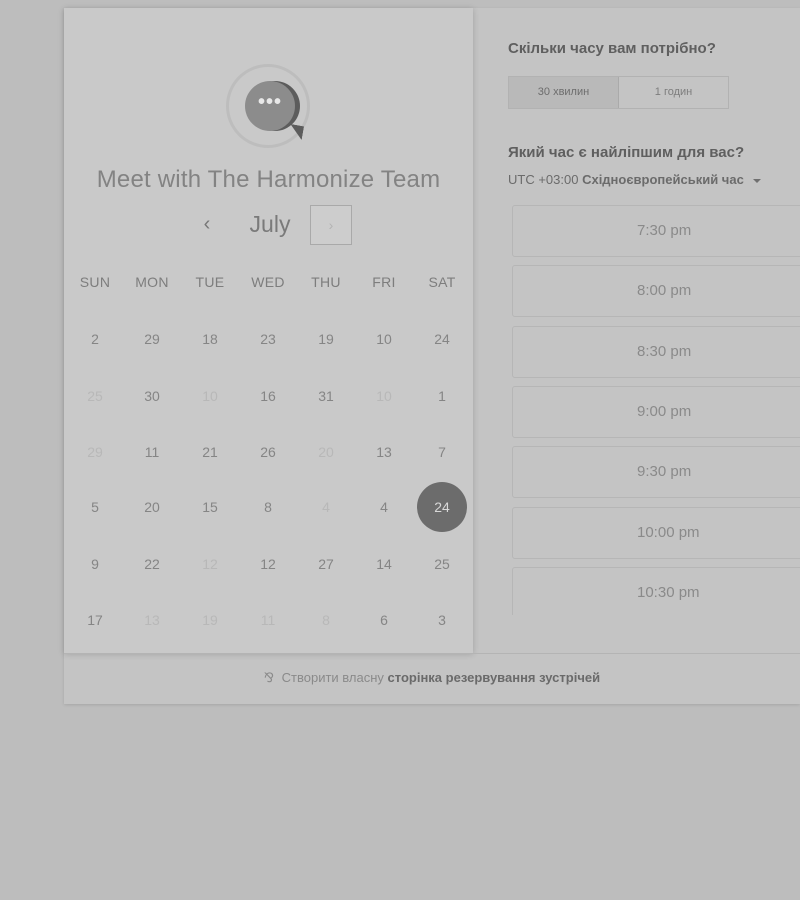 This screenshot has width=800, height=900. What do you see at coordinates (543, 179) in the screenshot?
I see `timezone-offset: UTC +03:00` at bounding box center [543, 179].